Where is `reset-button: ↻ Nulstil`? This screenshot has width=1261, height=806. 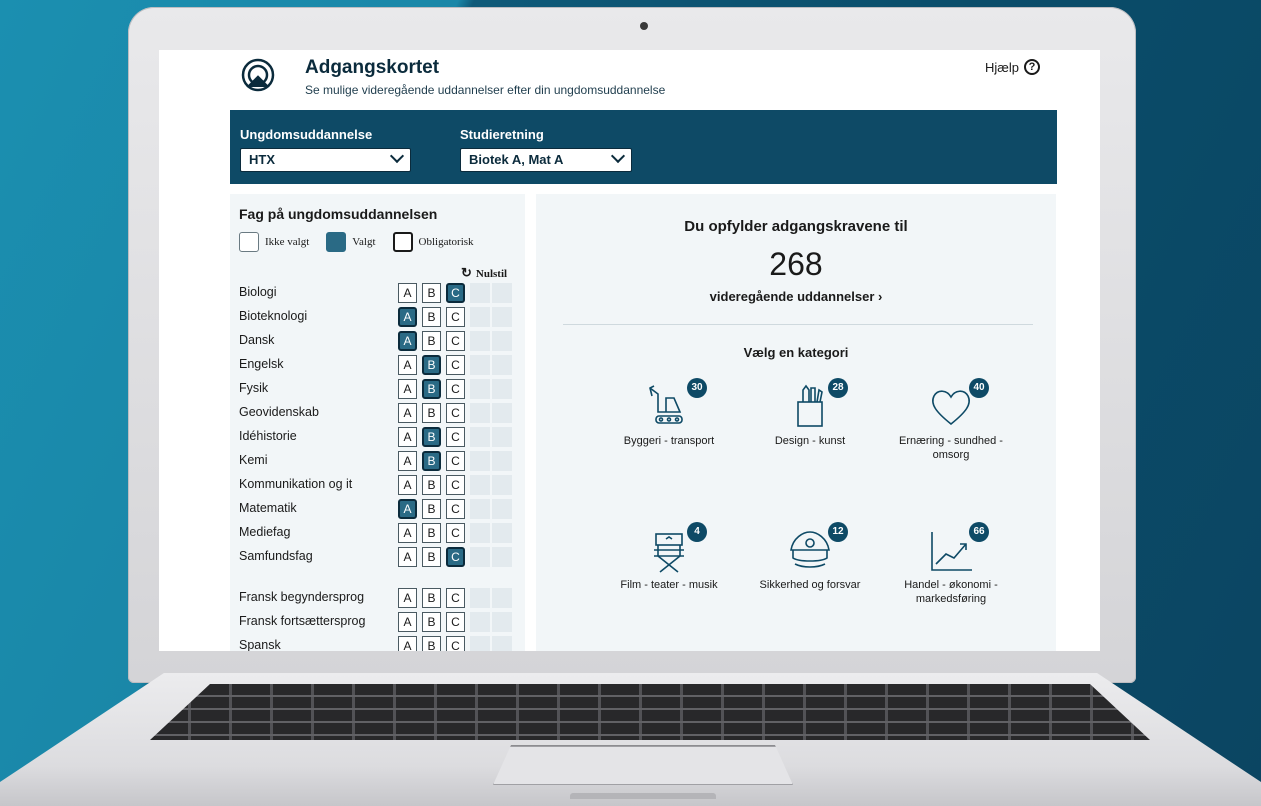
reset-button: ↻ Nulstil is located at coordinates (484, 273).